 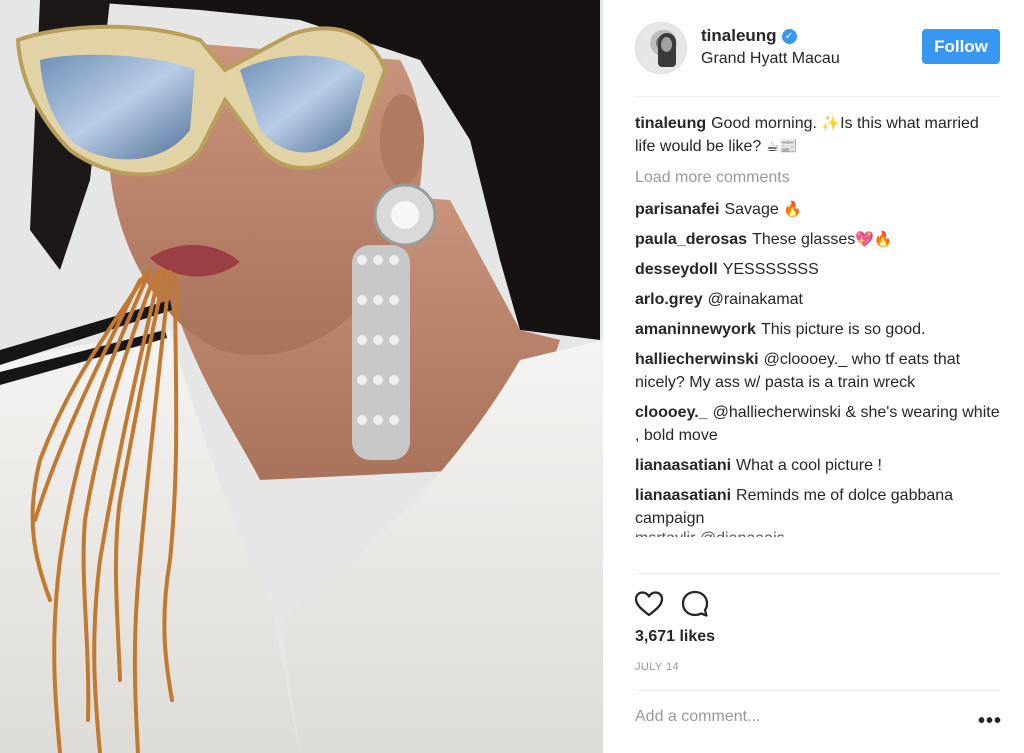 I want to click on comment-text: These glasses, so click(x=804, y=239).